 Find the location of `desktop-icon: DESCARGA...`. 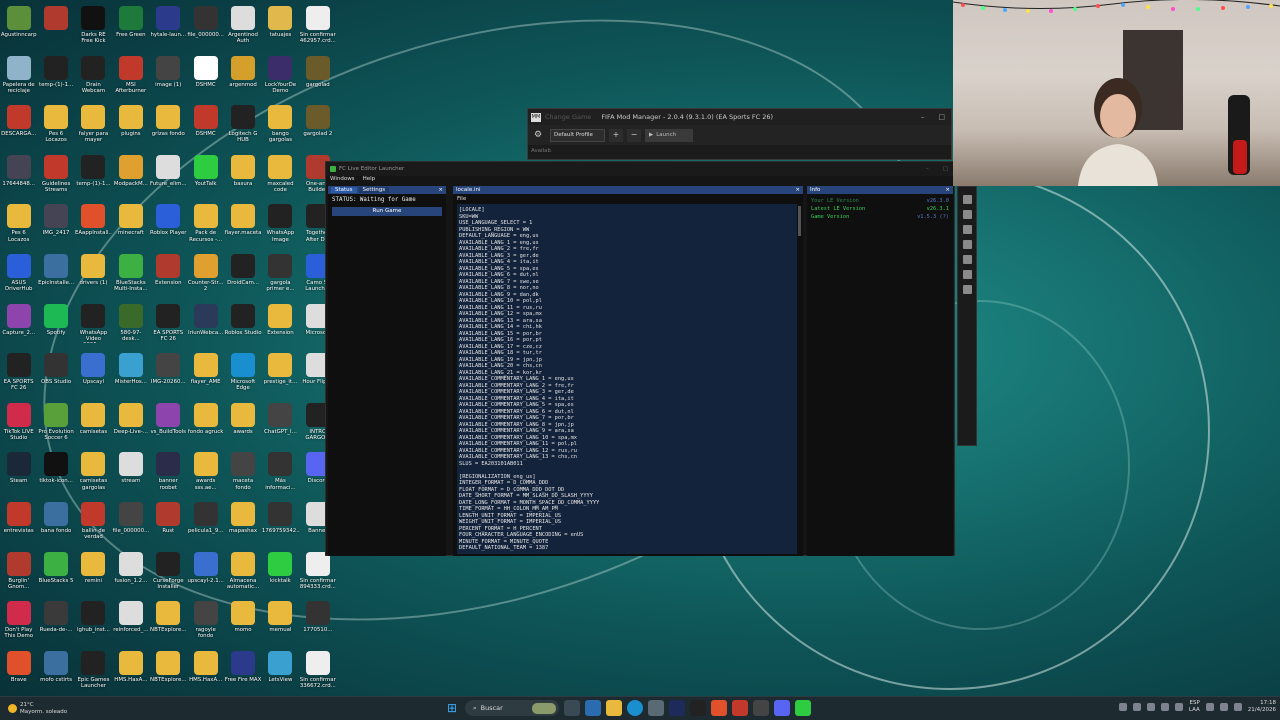

desktop-icon: DESCARGA... is located at coordinates (18, 126).